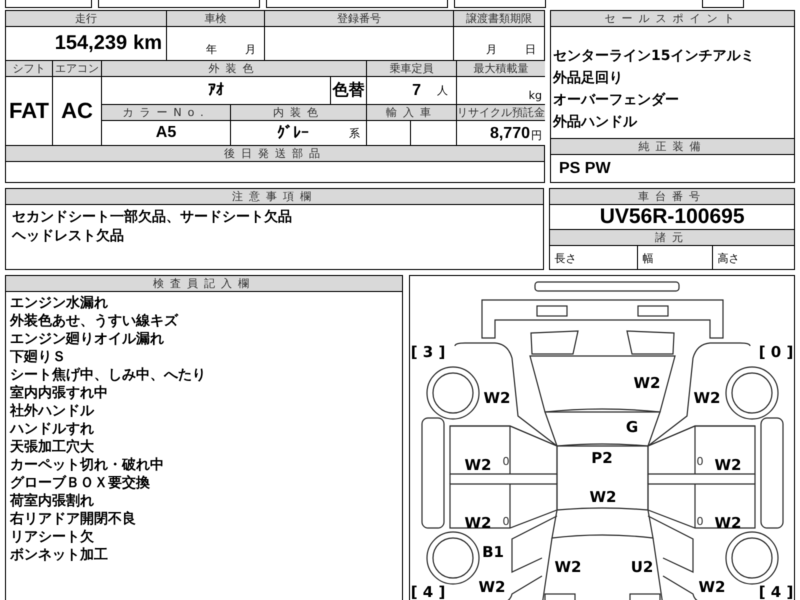  Describe the element at coordinates (29, 111) in the screenshot. I see `shift-value: FAT` at that location.